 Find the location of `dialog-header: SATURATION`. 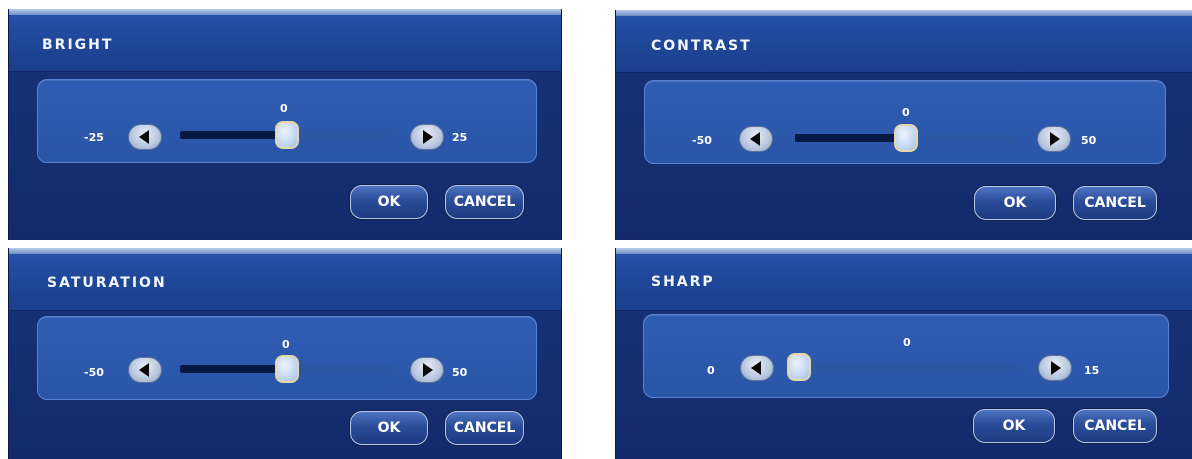

dialog-header: SATURATION is located at coordinates (285, 282).